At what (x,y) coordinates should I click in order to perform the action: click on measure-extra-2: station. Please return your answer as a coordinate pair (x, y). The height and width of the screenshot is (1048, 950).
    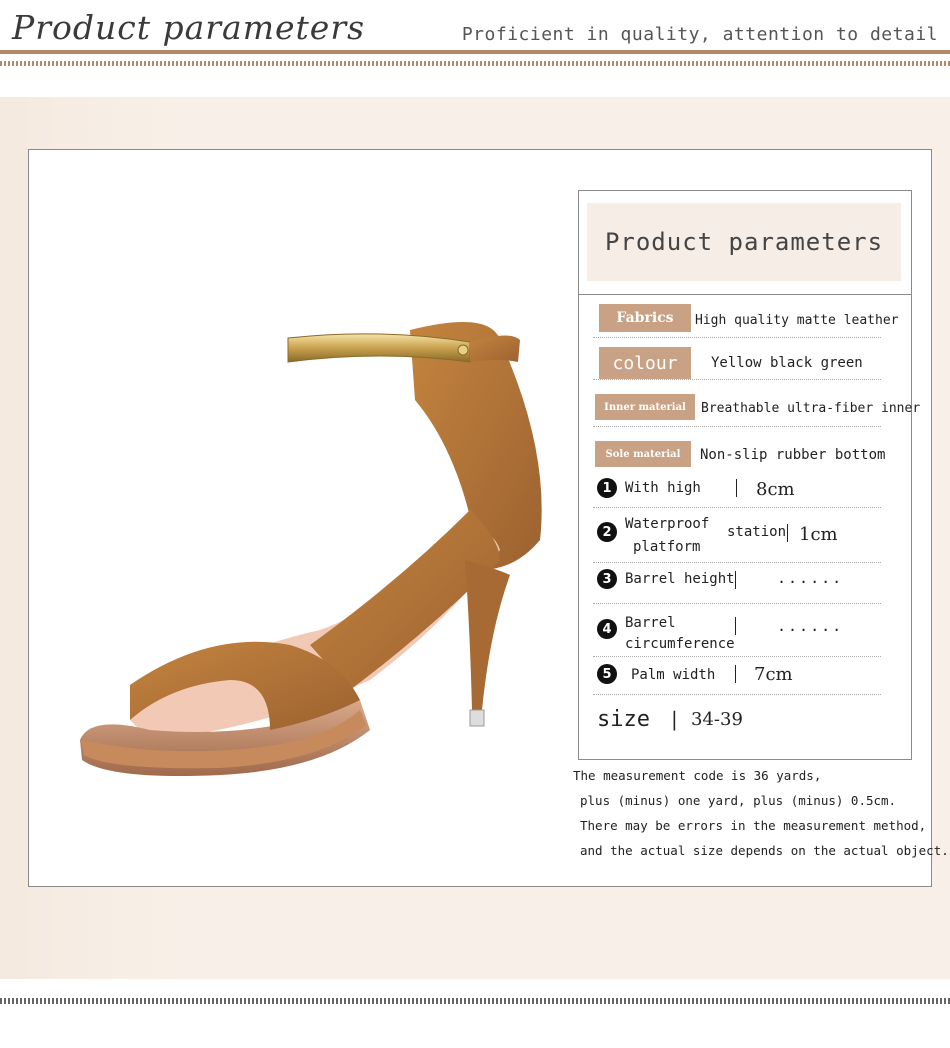
    Looking at the image, I should click on (757, 532).